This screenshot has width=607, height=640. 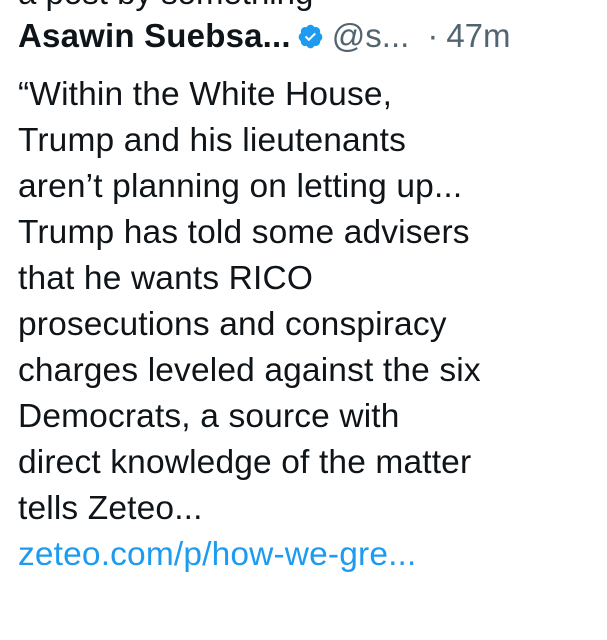 I want to click on post-body-line: “Within the White House,, so click(x=205, y=94).